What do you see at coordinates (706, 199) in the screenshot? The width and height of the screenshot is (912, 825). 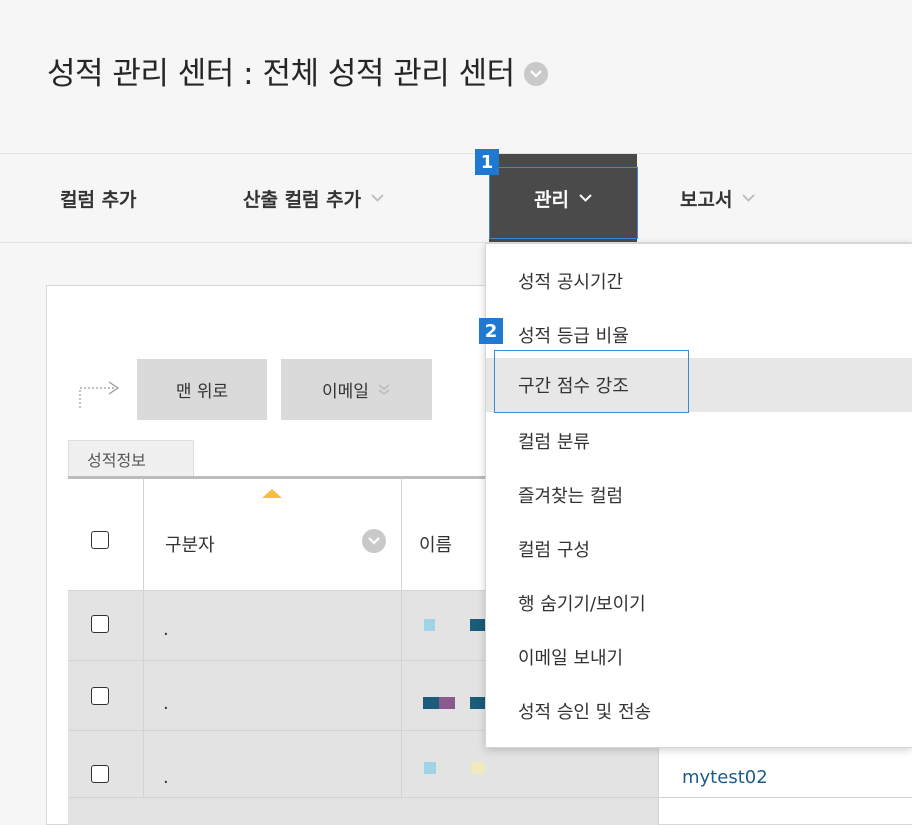 I see `reports-label: 보고서` at bounding box center [706, 199].